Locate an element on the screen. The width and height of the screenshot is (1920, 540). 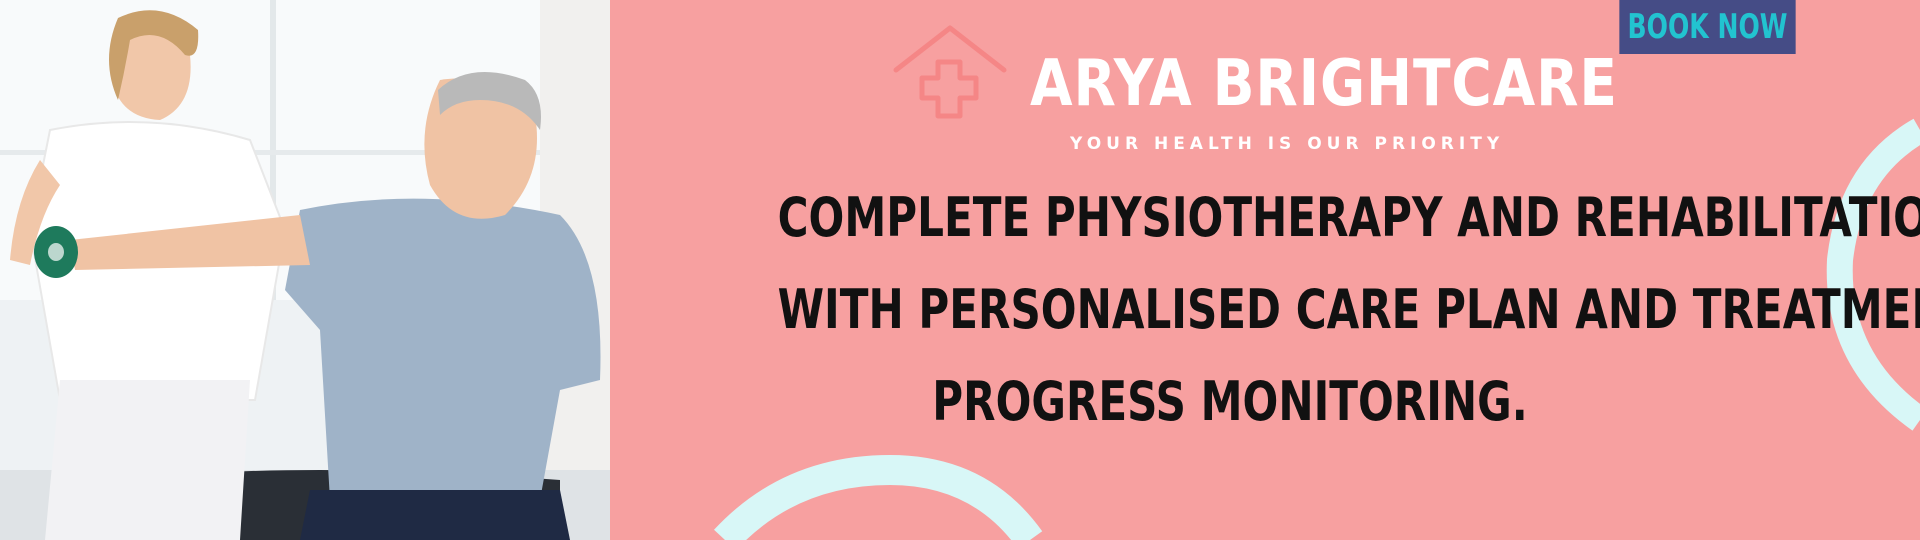
book-now-button: BOOK NOW is located at coordinates (1707, 27).